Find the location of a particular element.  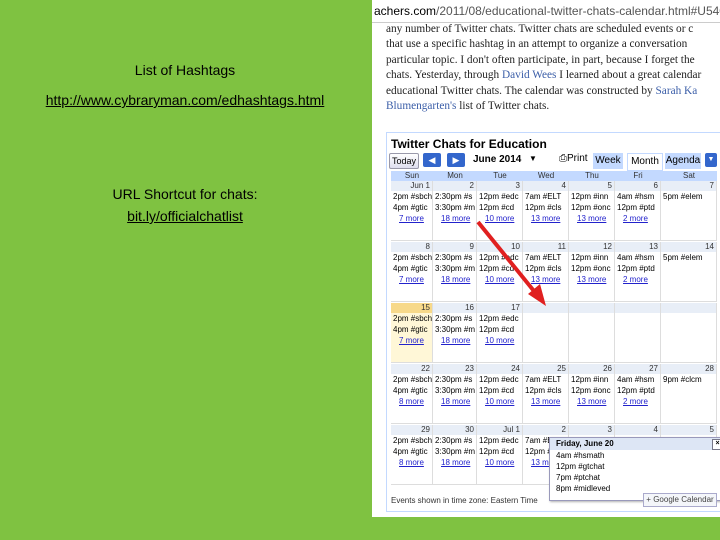

popup-event: 12pm #gtchat is located at coordinates (635, 466).